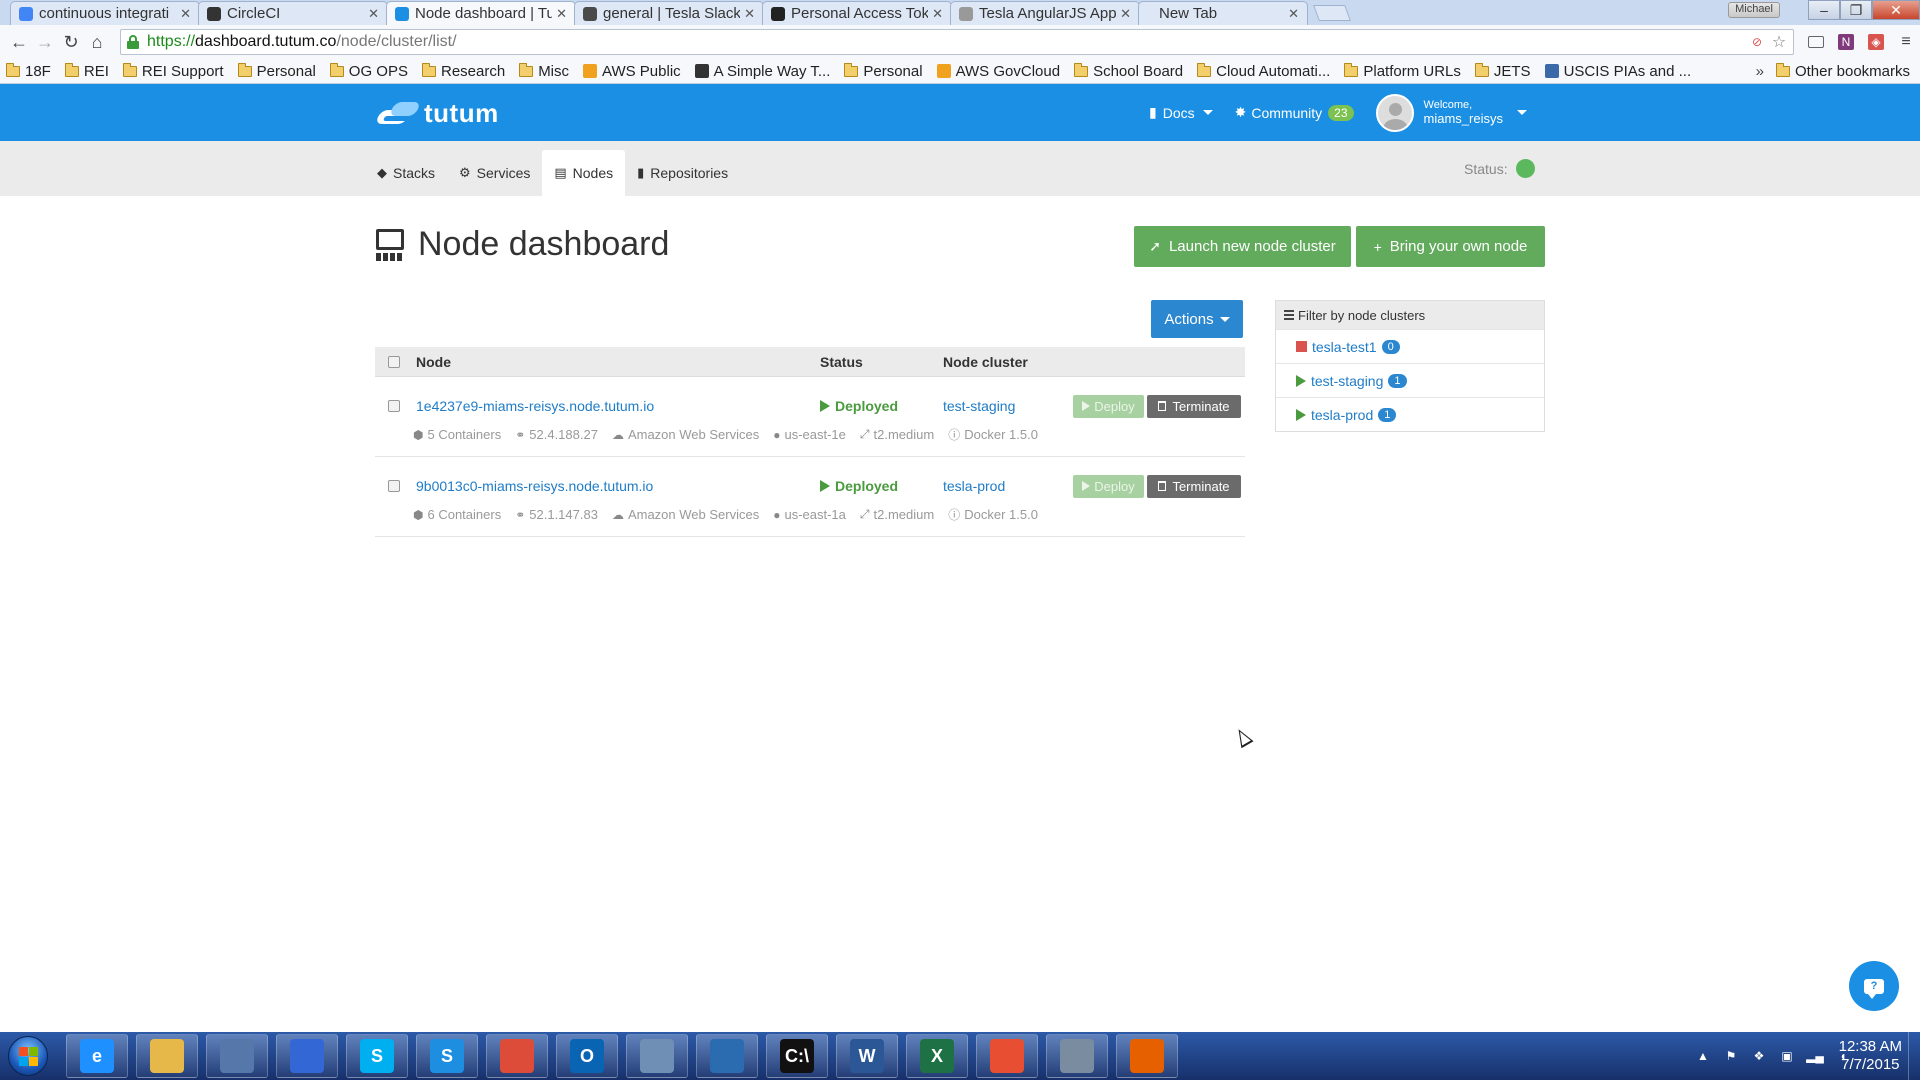  I want to click on home-button: ⌂, so click(97, 42).